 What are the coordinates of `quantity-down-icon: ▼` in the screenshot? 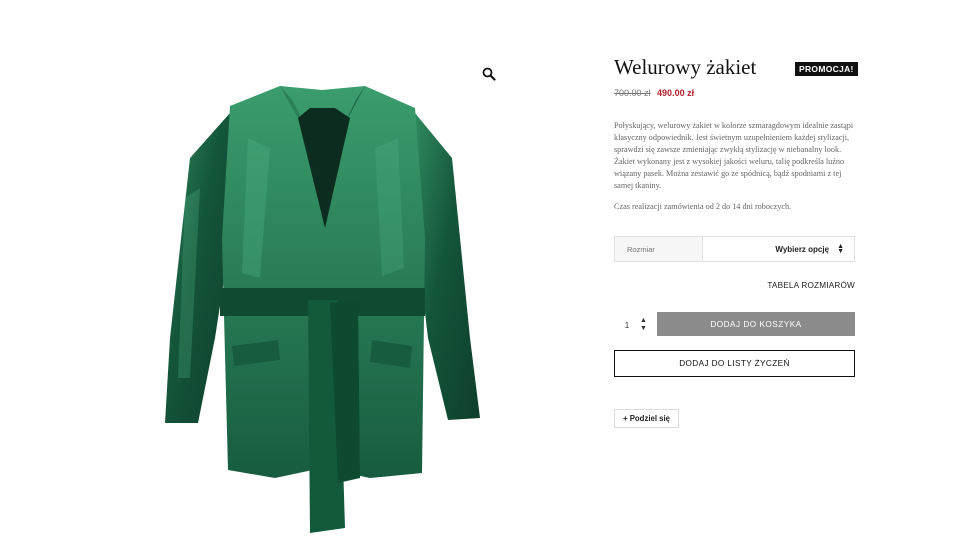 It's located at (643, 329).